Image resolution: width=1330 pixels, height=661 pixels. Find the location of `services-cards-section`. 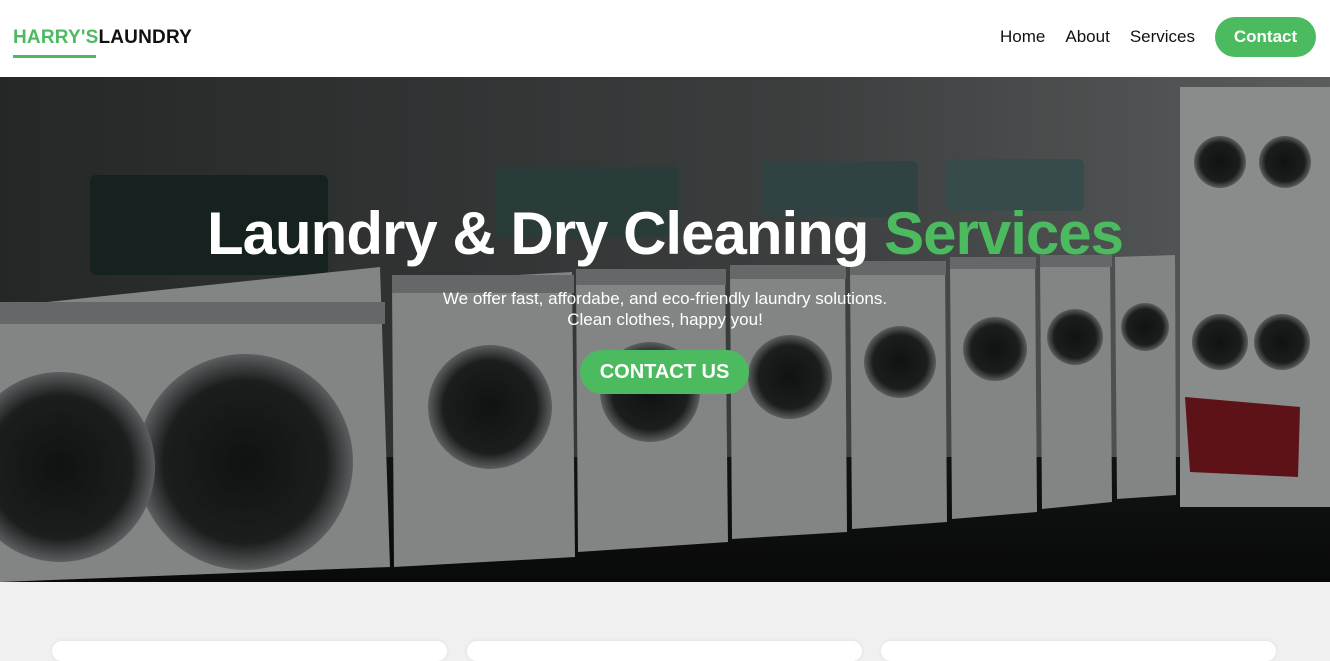

services-cards-section is located at coordinates (665, 621).